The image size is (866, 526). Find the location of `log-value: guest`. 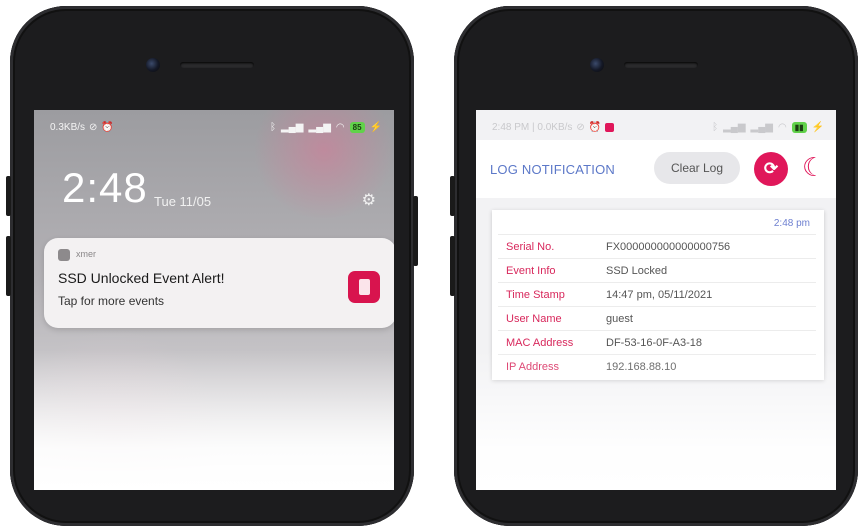

log-value: guest is located at coordinates (619, 319).